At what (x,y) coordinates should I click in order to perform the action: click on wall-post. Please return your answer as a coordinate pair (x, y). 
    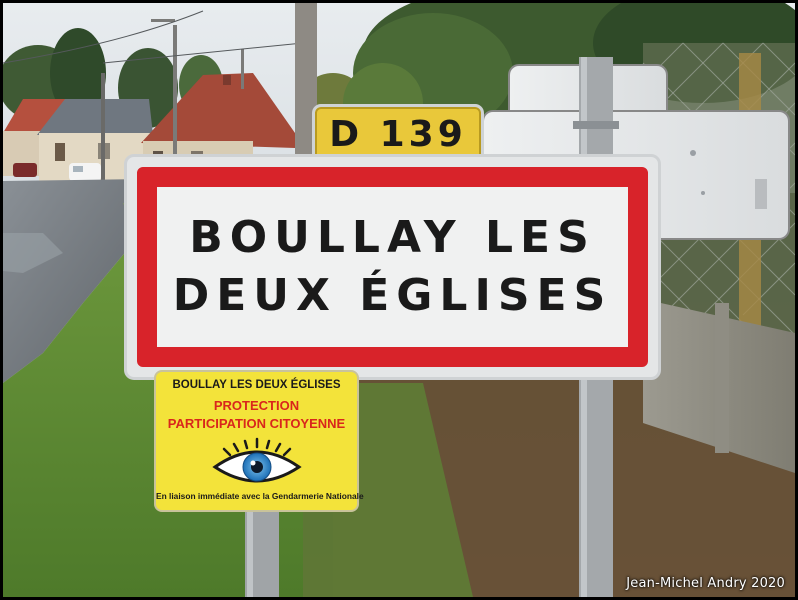
    Looking at the image, I should click on (722, 378).